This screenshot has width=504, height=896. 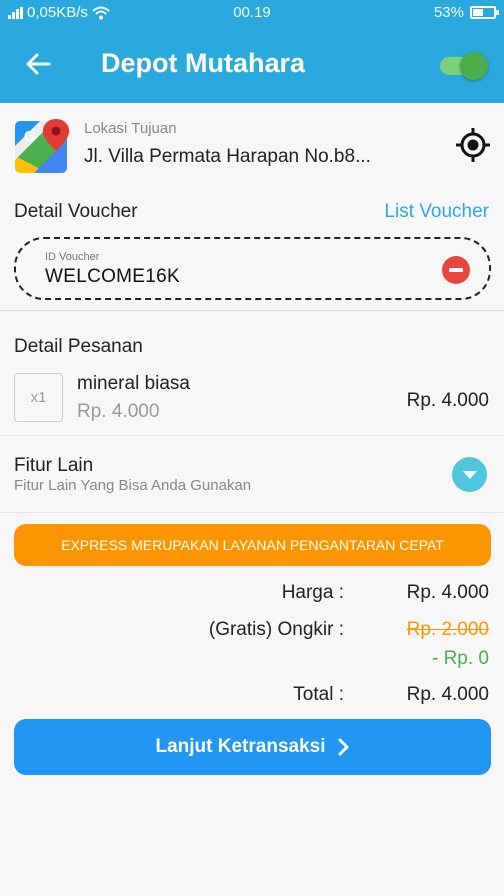 I want to click on chevron-down-icon, so click(x=469, y=474).